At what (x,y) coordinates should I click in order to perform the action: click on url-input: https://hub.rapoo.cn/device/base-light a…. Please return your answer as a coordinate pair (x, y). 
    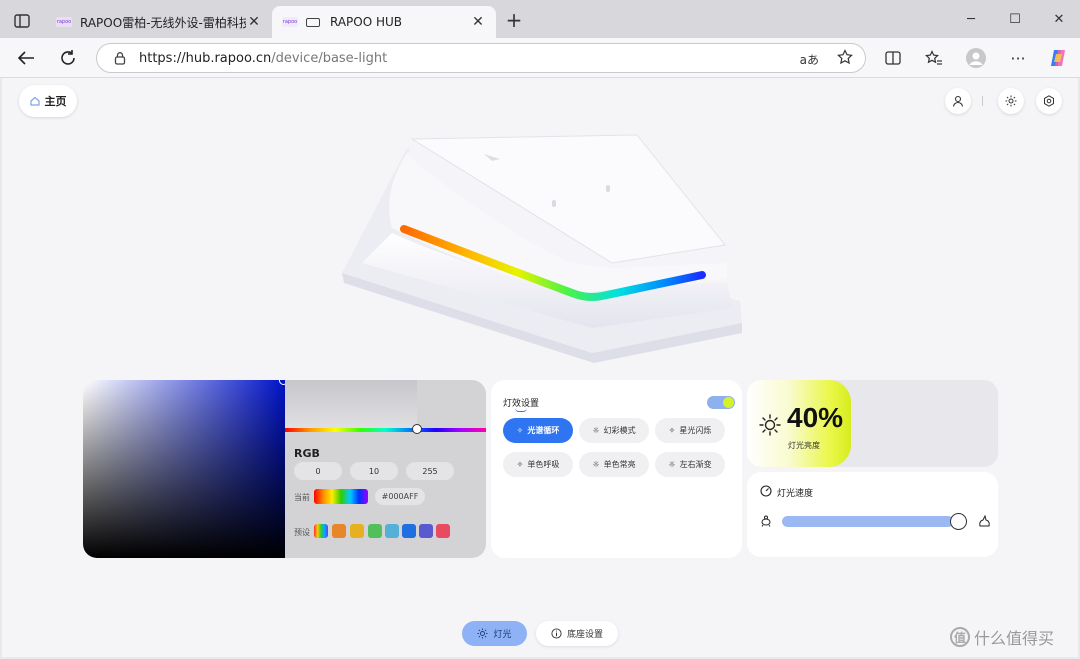
    Looking at the image, I should click on (481, 58).